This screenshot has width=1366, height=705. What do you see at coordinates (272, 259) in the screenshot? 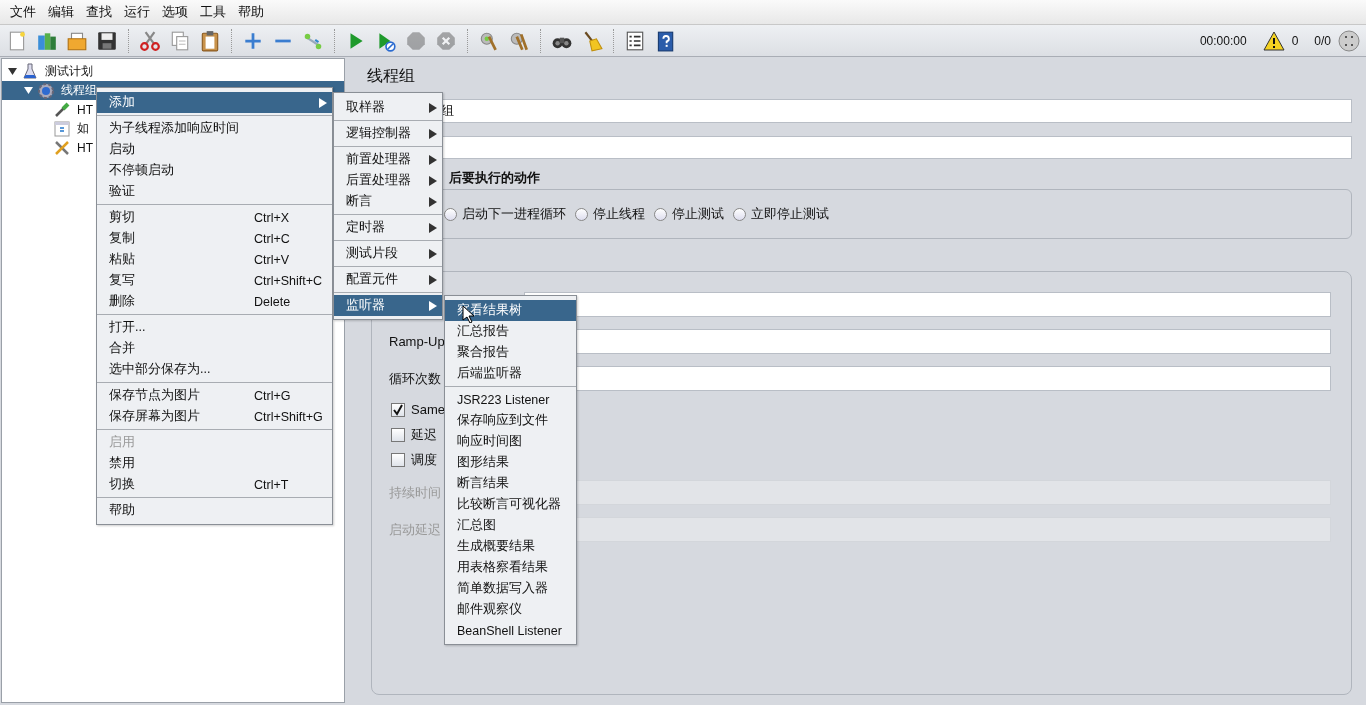
I see `shortcut-label: Ctrl+V` at bounding box center [272, 259].